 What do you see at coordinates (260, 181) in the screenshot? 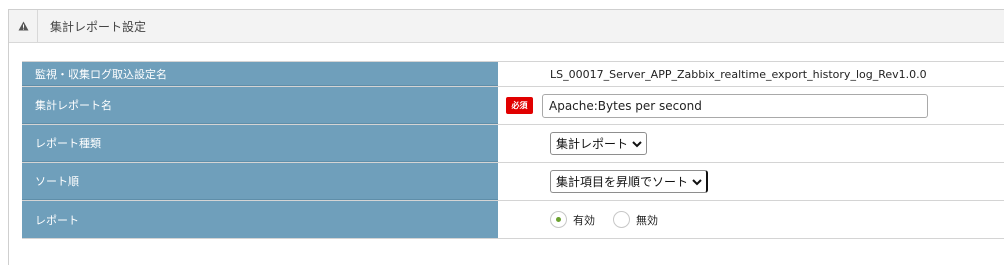
I see `sort-order-label: ソート順` at bounding box center [260, 181].